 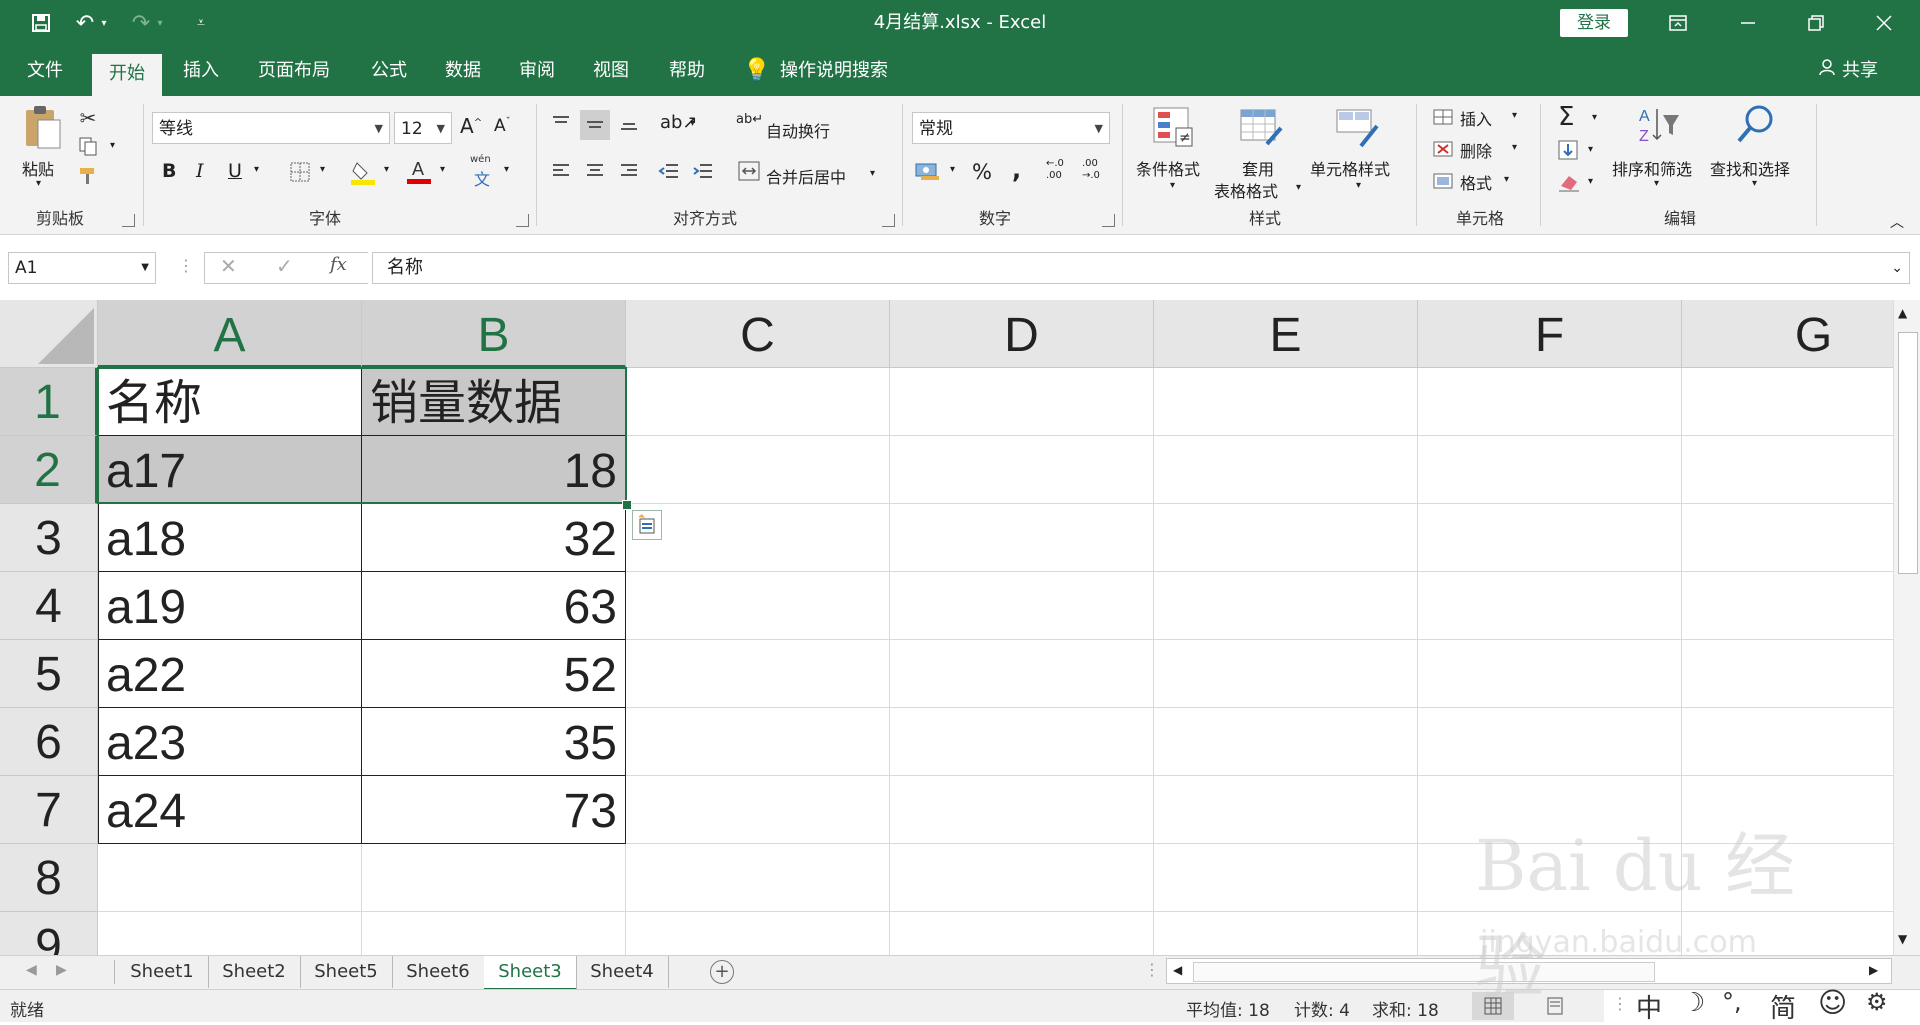 I want to click on collapse-ribbon-icon: ︿, so click(x=1897, y=222).